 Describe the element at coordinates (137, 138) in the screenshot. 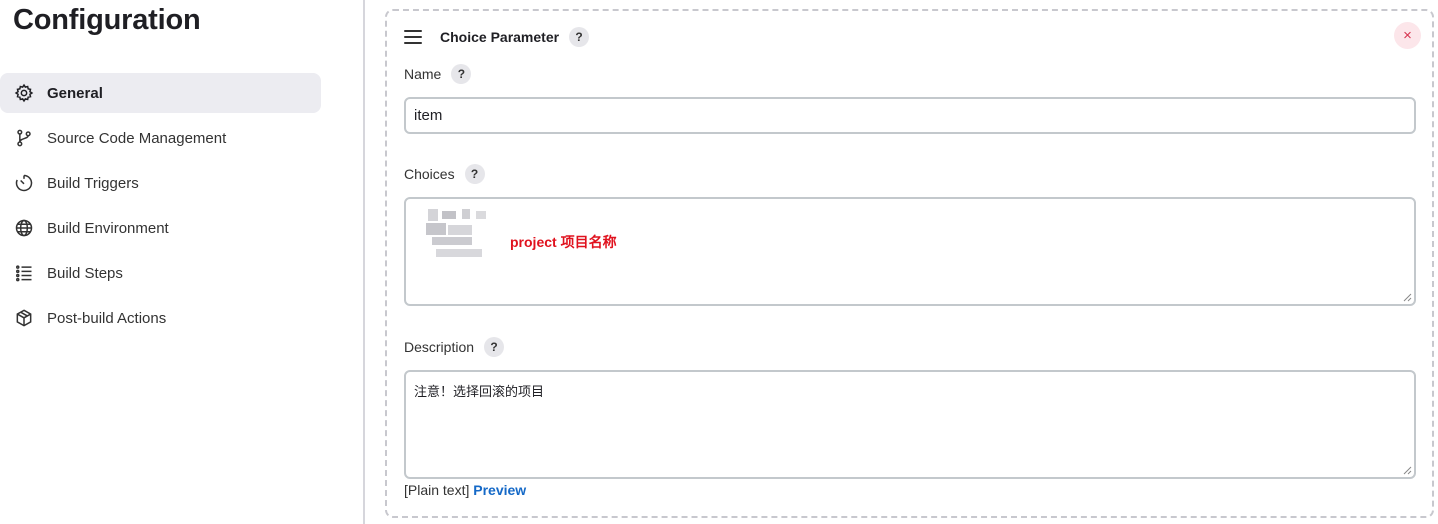

I see `sidebar-item-label: Source Code Management` at that location.